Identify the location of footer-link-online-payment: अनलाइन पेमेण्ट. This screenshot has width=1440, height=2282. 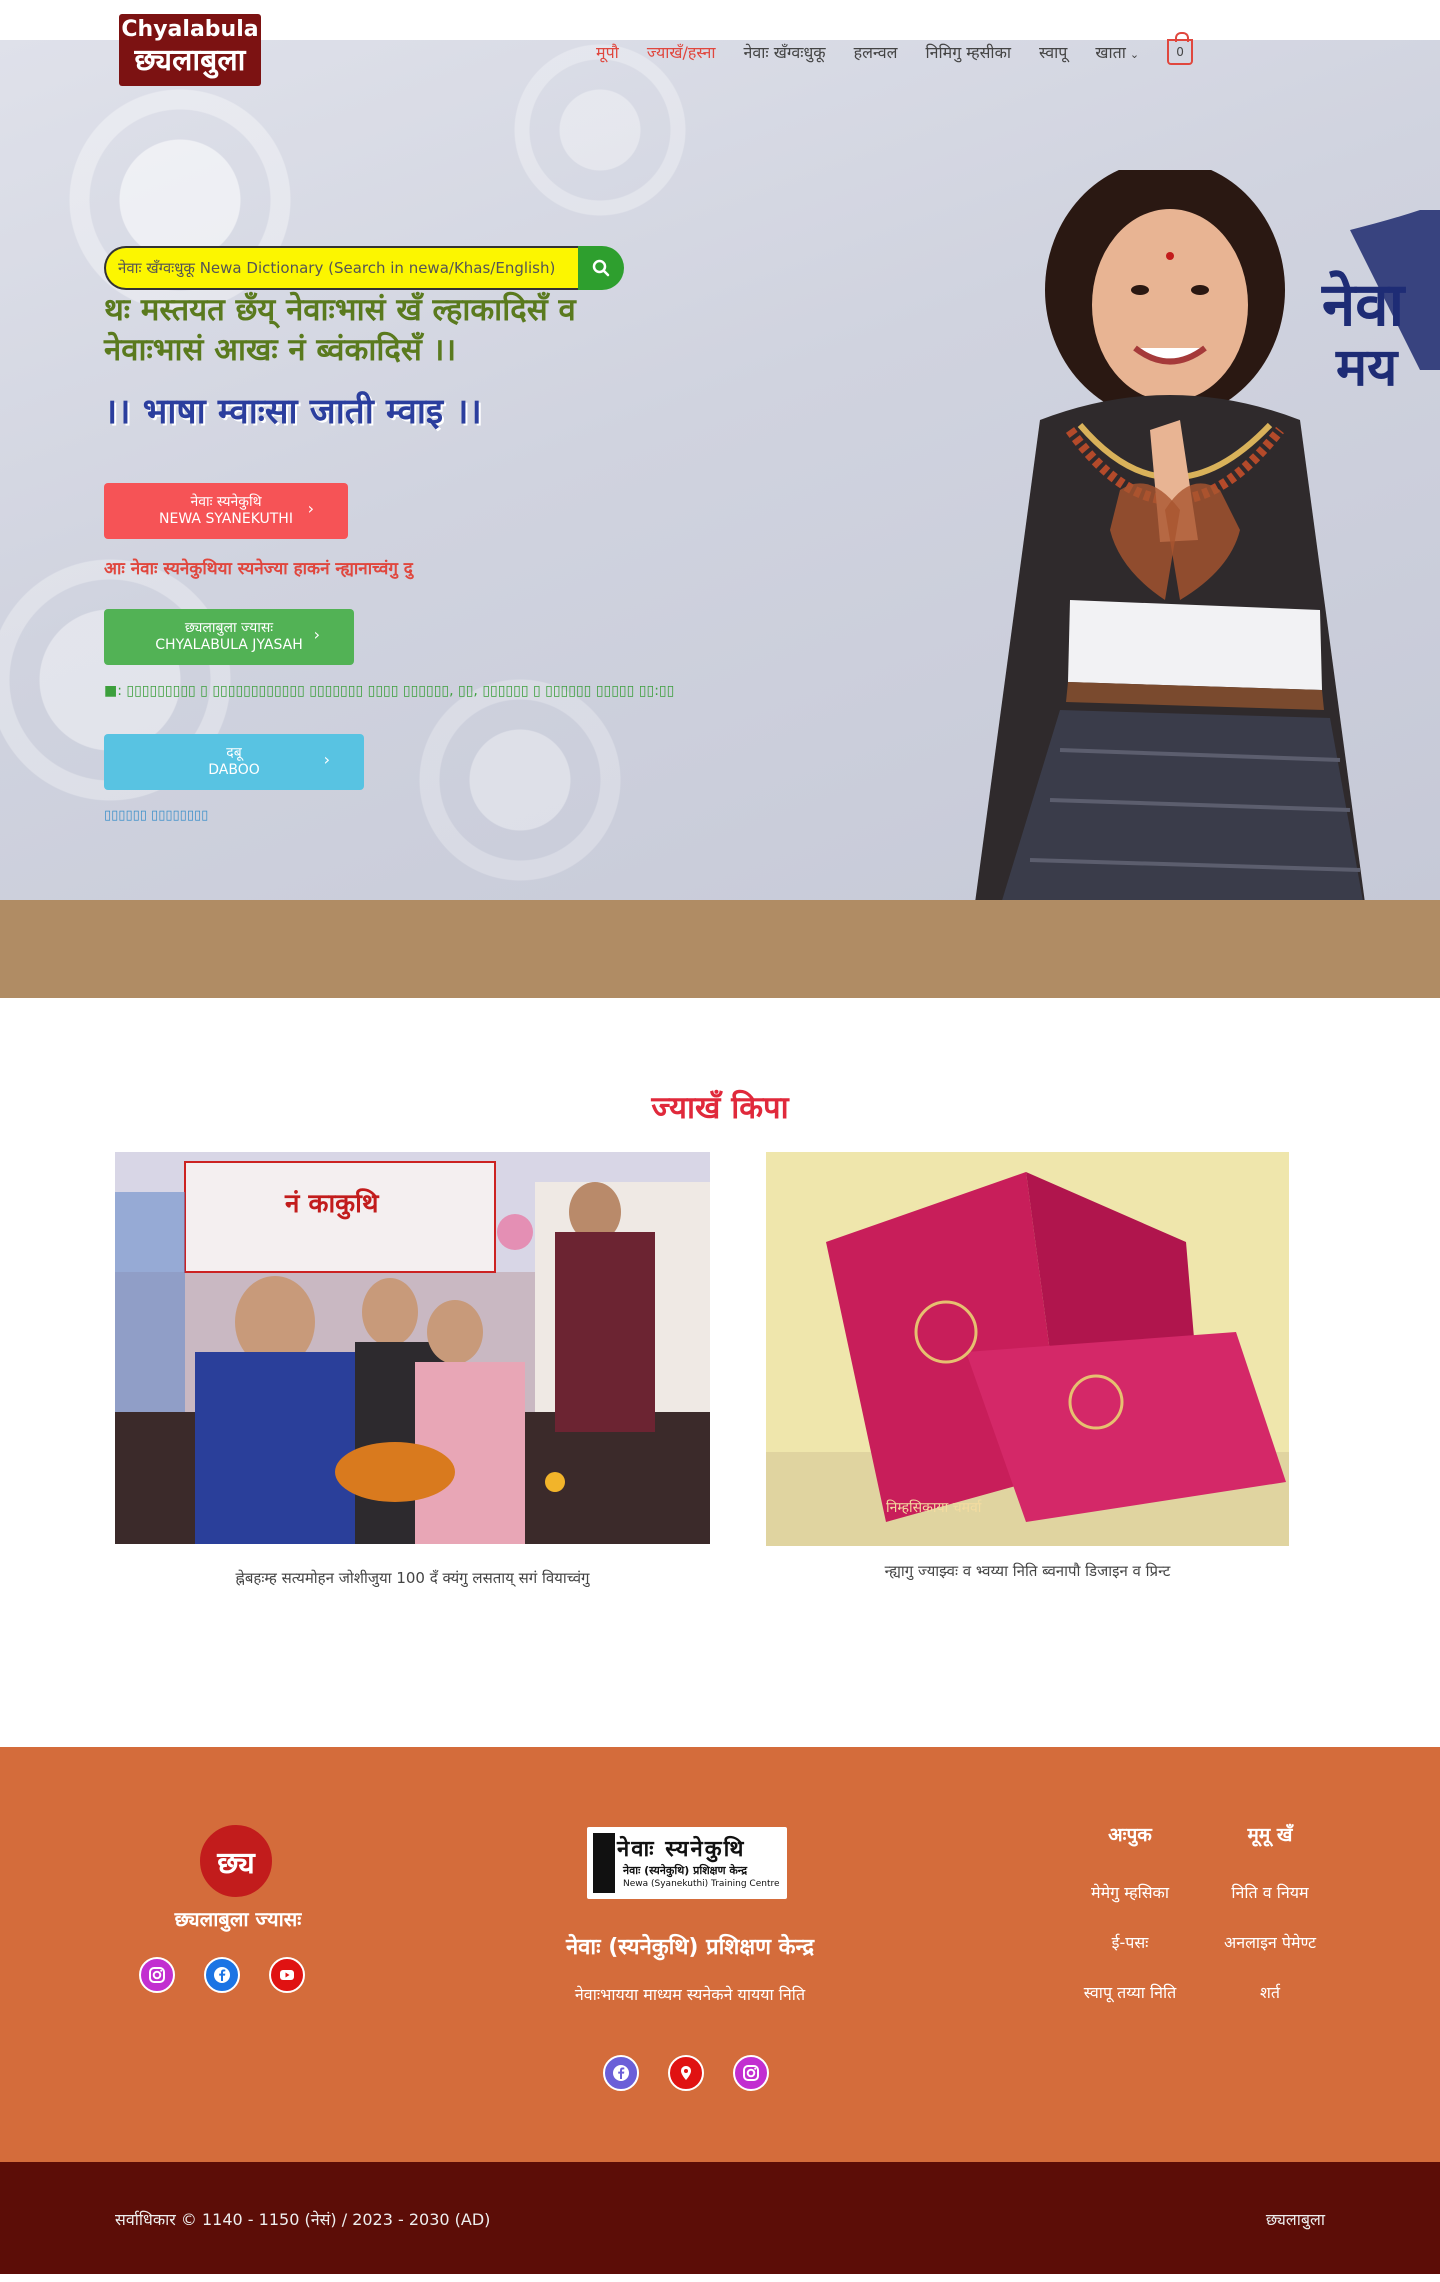
(1270, 1942).